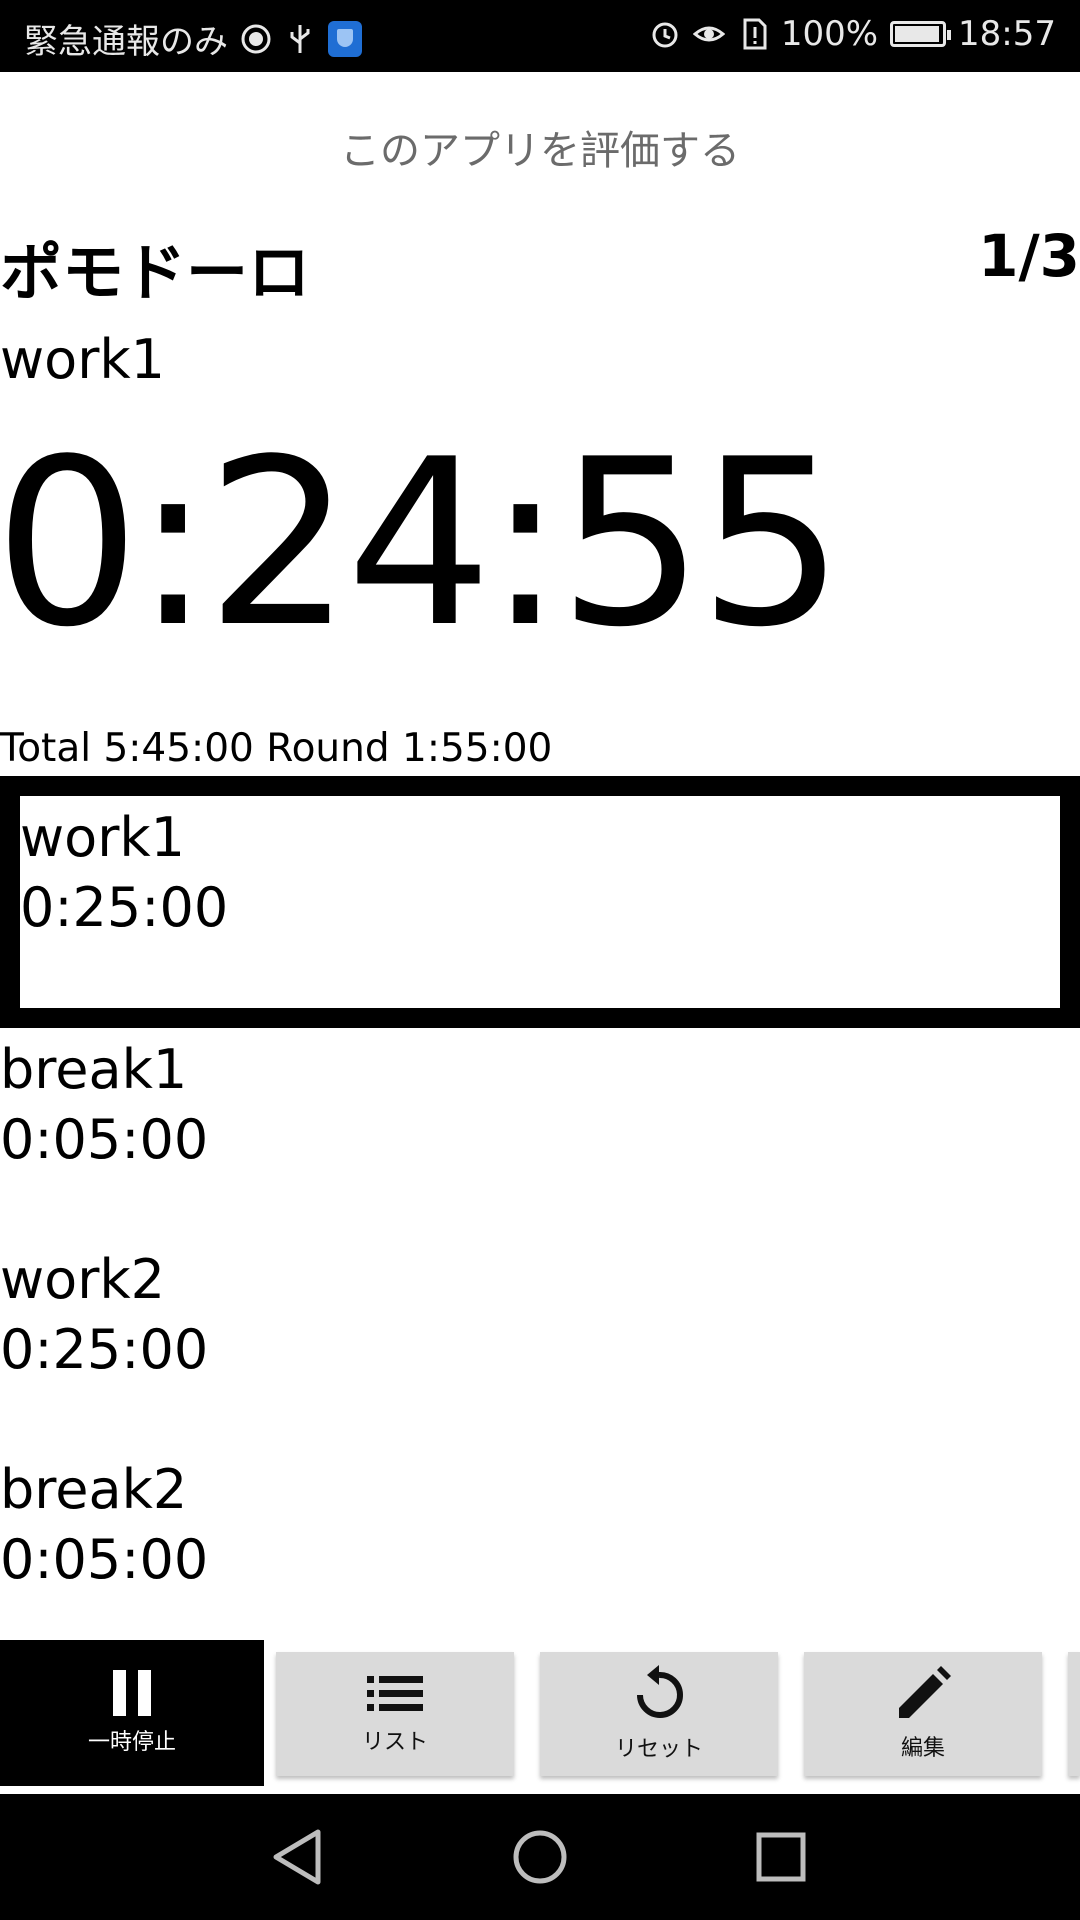 The height and width of the screenshot is (1920, 1080). Describe the element at coordinates (131, 1742) in the screenshot. I see `pause-label: 一時停止` at that location.